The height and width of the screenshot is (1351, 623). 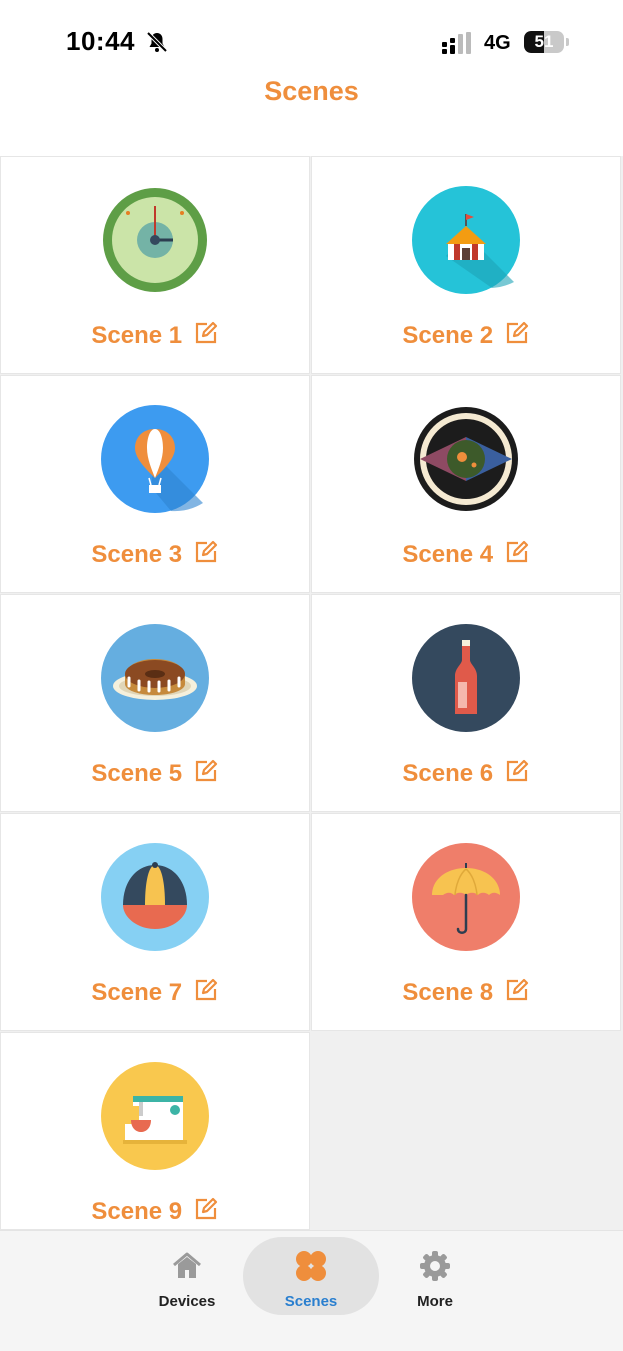 I want to click on scene-card-1: Scene 1, so click(x=155, y=265).